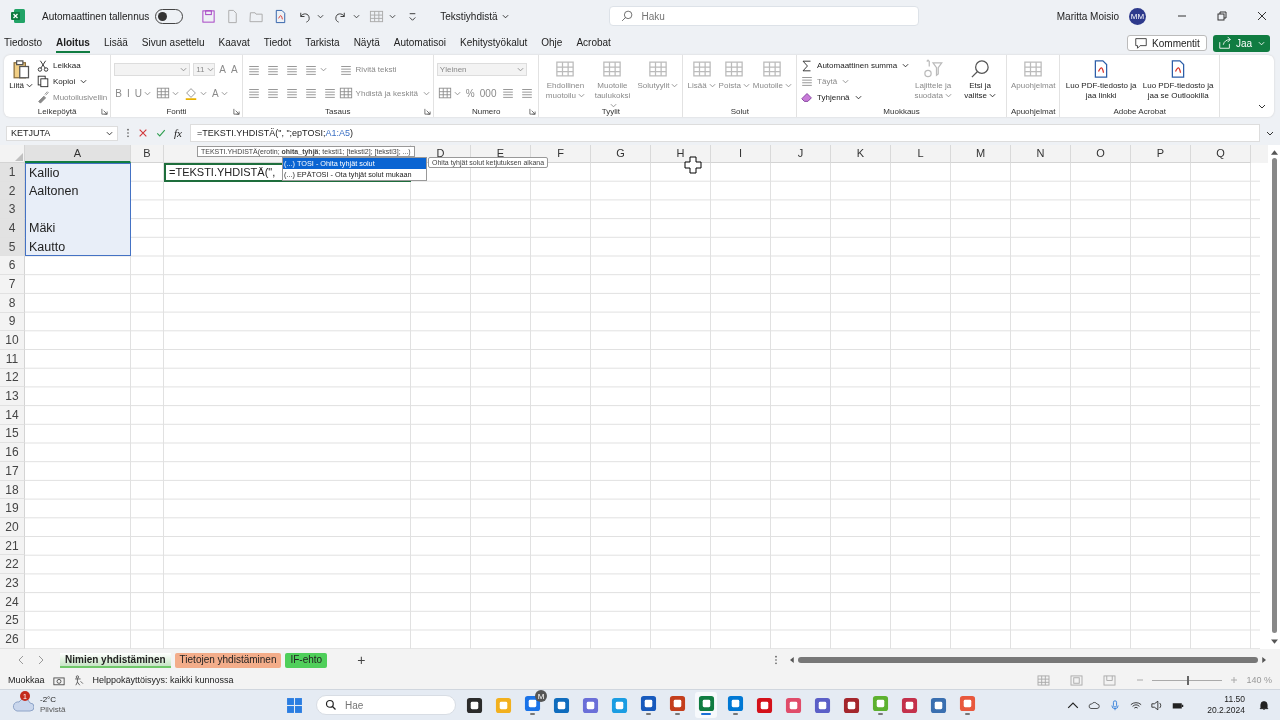 This screenshot has height=720, width=1280. Describe the element at coordinates (739, 111) in the screenshot. I see `group-label: Solut` at that location.